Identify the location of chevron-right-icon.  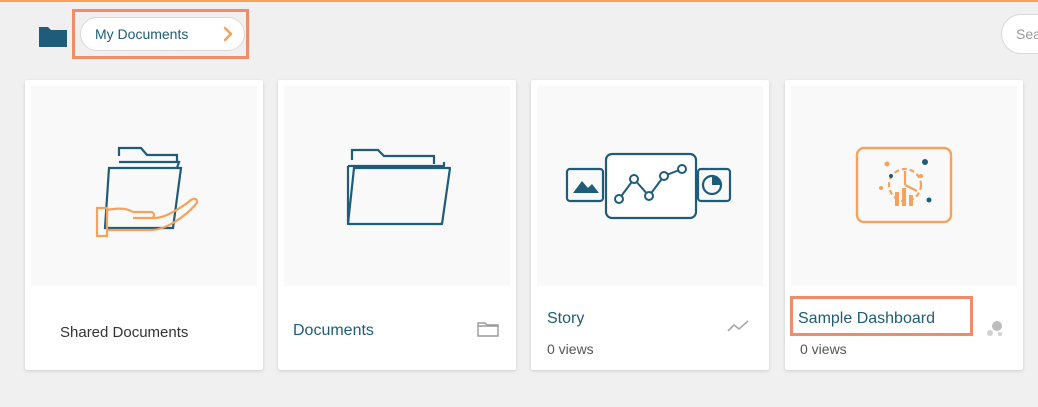
(228, 34).